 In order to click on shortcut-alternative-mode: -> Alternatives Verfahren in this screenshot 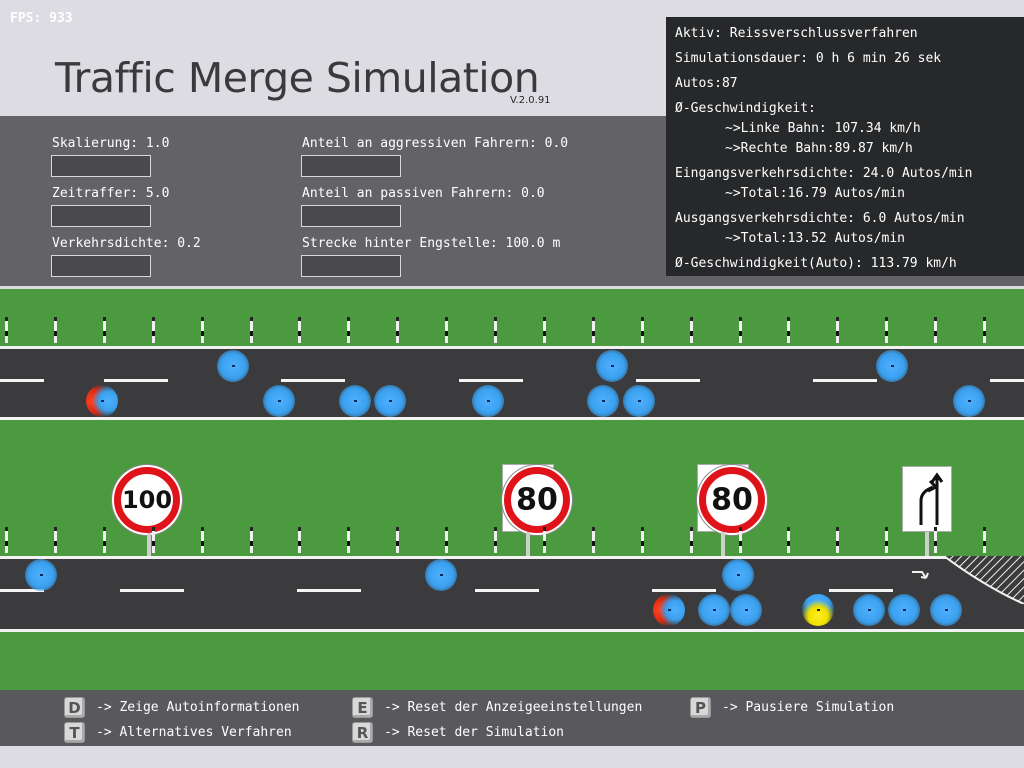, I will do `click(194, 732)`.